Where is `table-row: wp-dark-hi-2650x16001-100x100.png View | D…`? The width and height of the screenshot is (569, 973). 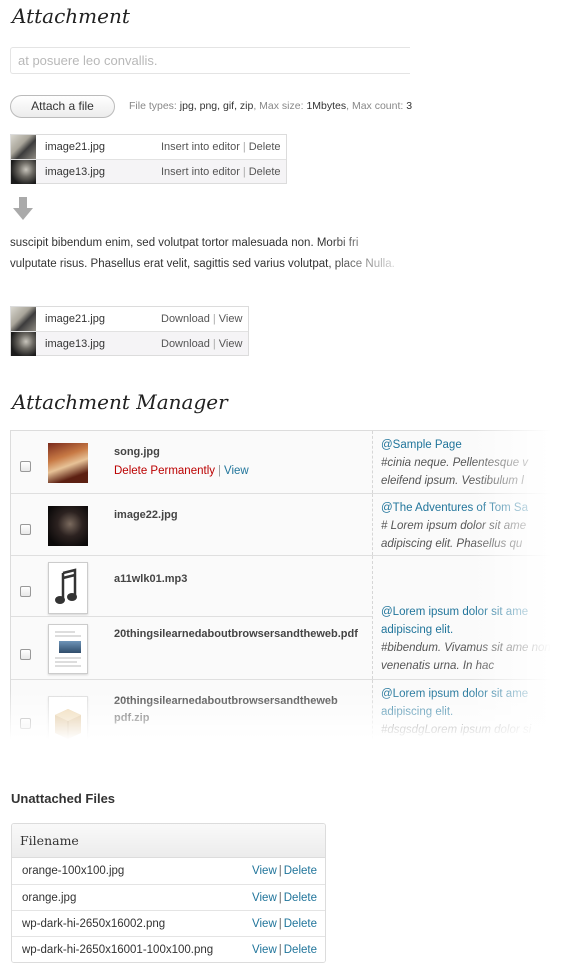
table-row: wp-dark-hi-2650x16001-100x100.png View | D… is located at coordinates (168, 949).